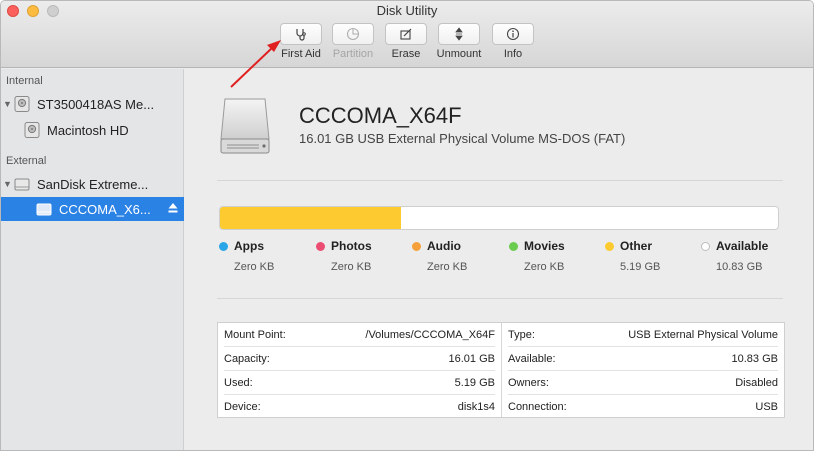 The height and width of the screenshot is (451, 814). I want to click on legend-name: Other, so click(636, 246).